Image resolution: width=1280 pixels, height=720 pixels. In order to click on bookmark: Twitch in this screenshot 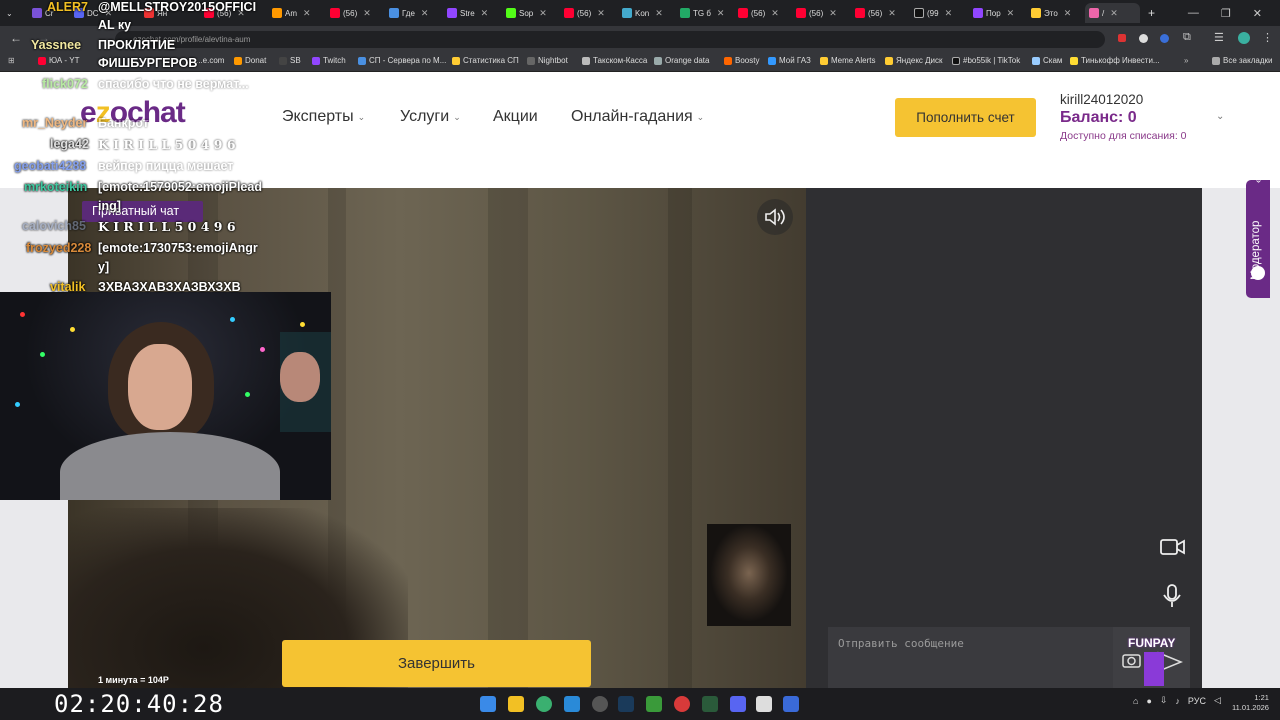, I will do `click(329, 60)`.